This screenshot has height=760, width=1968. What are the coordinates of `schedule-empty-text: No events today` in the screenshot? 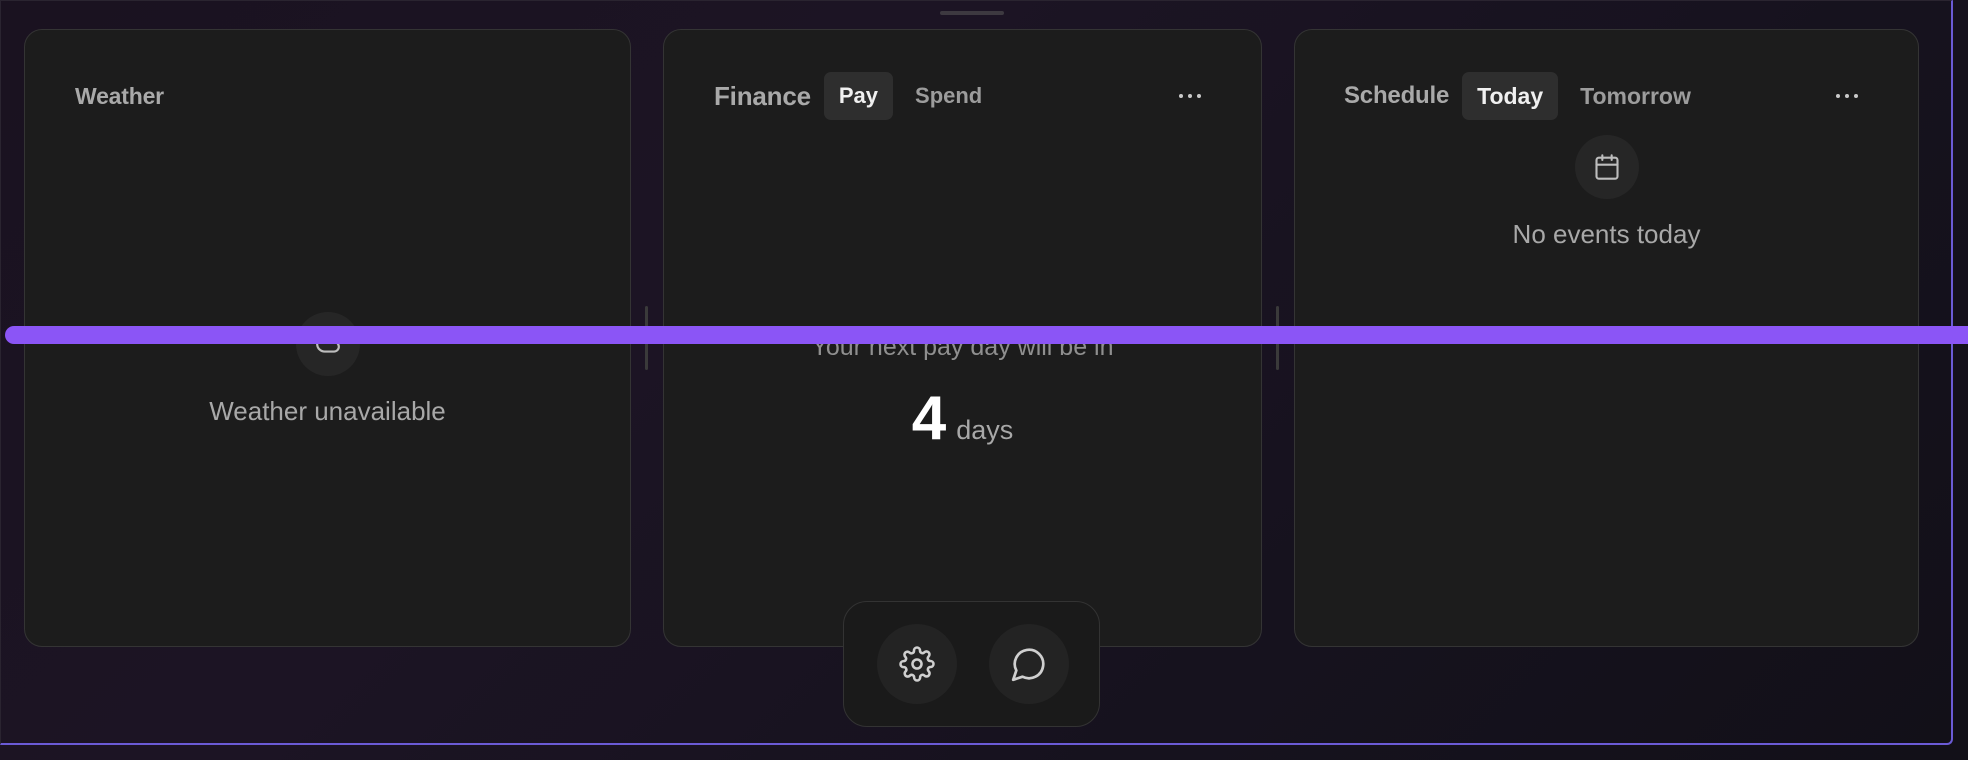 It's located at (1606, 234).